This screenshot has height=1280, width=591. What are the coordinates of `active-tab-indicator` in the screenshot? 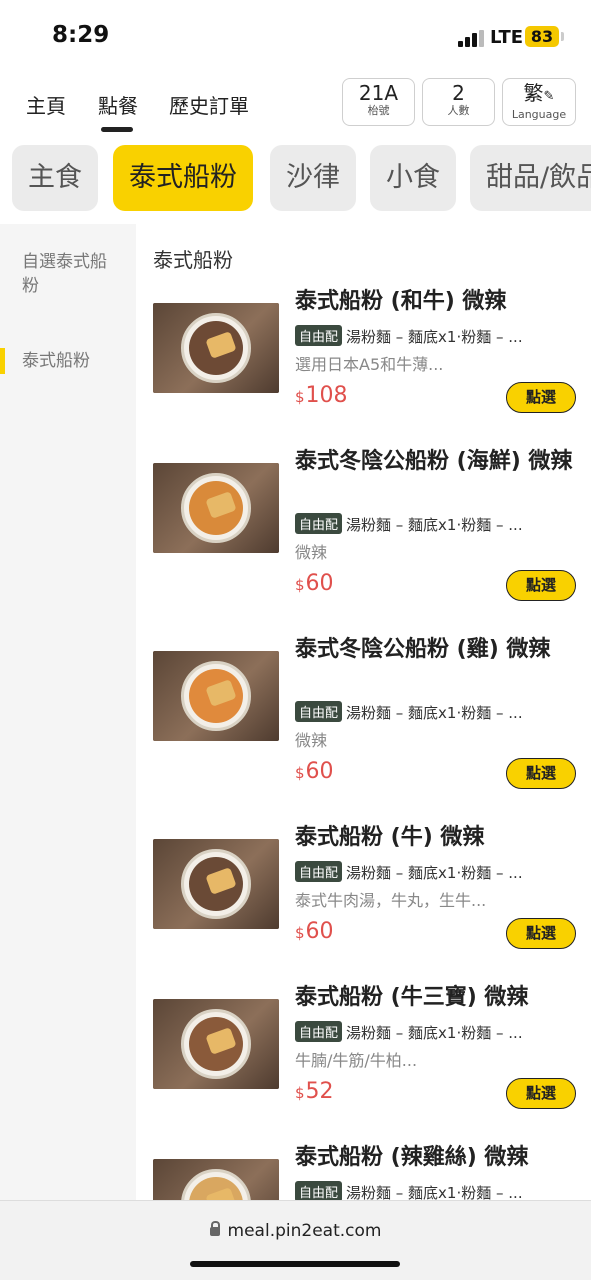 It's located at (117, 129).